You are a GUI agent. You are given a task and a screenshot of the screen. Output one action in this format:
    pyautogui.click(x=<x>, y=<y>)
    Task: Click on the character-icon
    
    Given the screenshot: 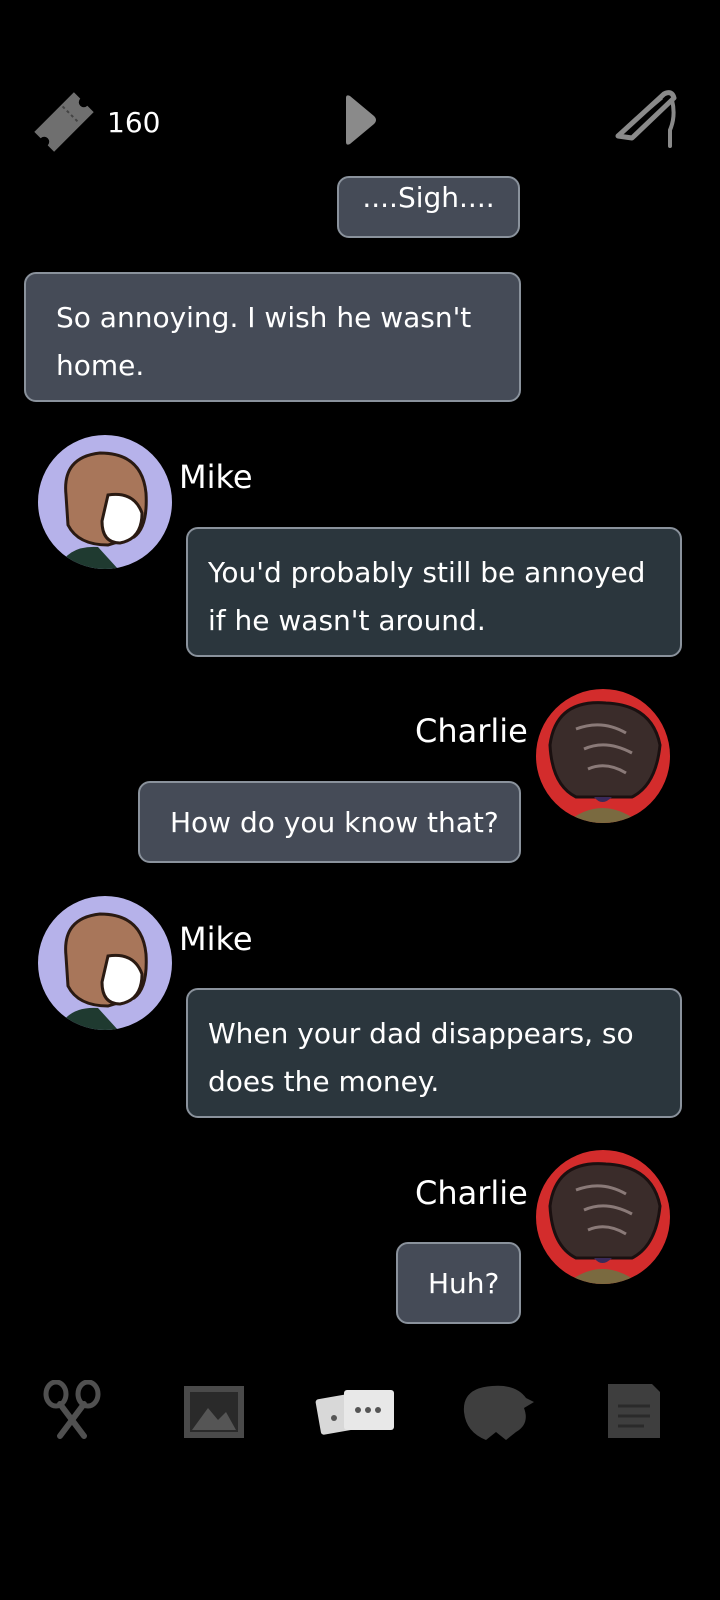 What is the action you would take?
    pyautogui.click(x=496, y=1410)
    